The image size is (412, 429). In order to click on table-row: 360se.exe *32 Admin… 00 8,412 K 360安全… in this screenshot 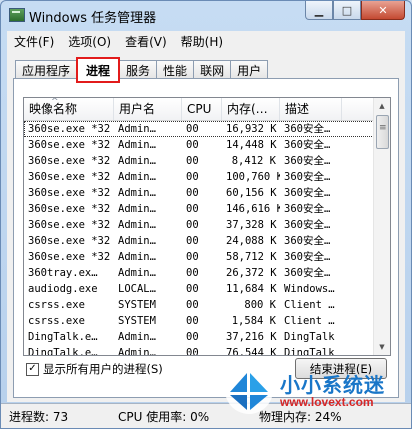, I will do `click(199, 161)`.